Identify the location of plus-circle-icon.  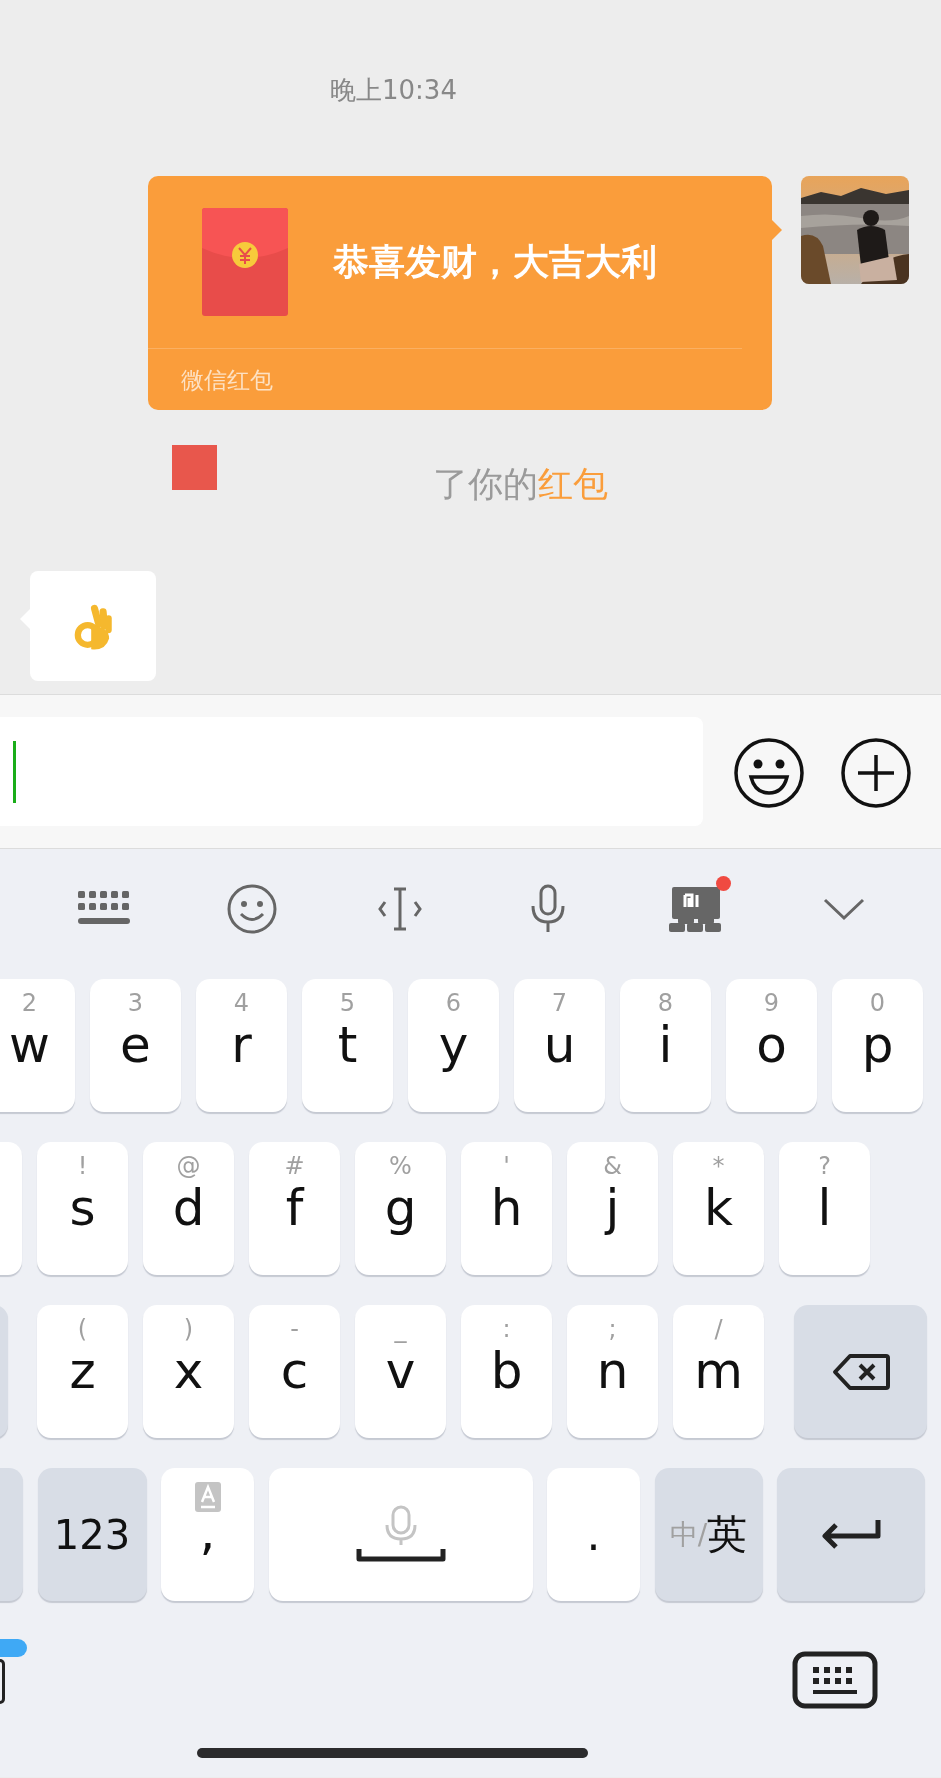
(876, 773).